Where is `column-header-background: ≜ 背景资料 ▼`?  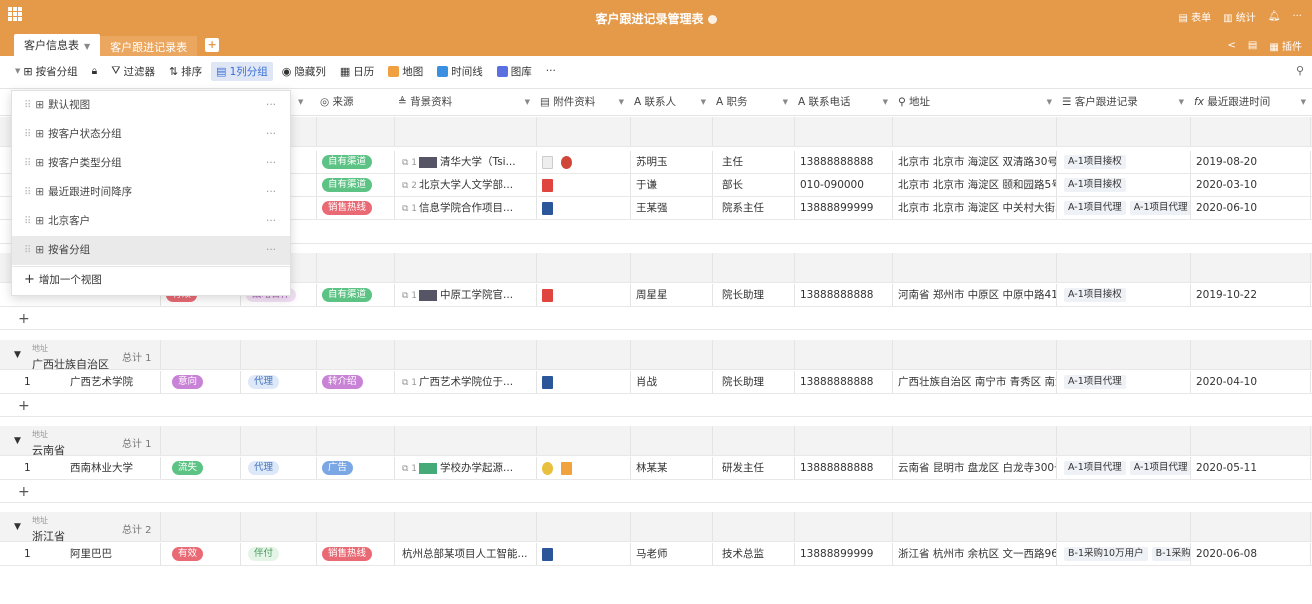 column-header-background: ≜ 背景资料 ▼ is located at coordinates (464, 102).